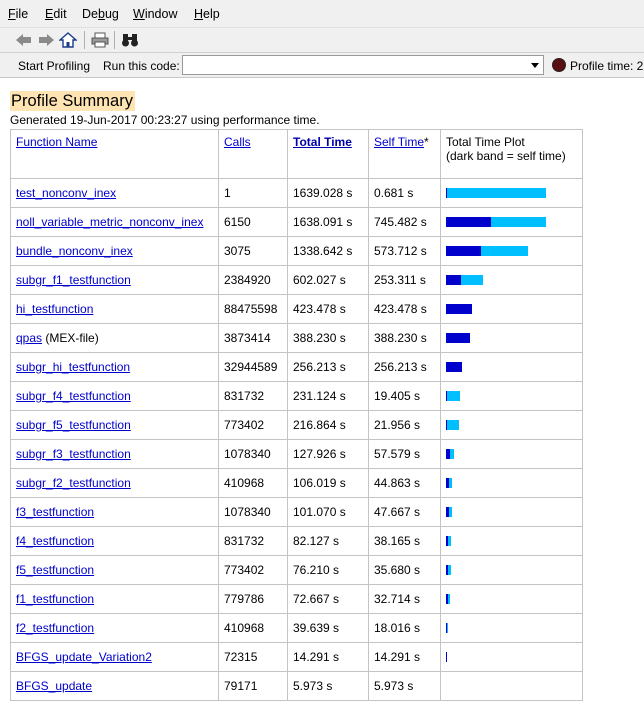 The image size is (644, 706). Describe the element at coordinates (322, 142) in the screenshot. I see `sort-by-total-time: Total Time` at that location.